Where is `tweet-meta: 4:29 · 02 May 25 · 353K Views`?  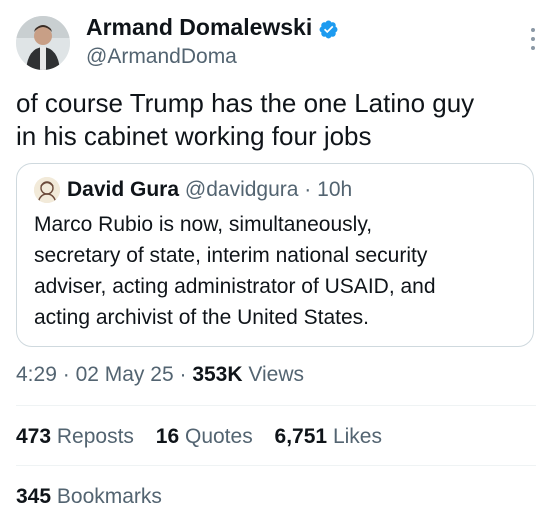 tweet-meta: 4:29 · 02 May 25 · 353K Views is located at coordinates (160, 375).